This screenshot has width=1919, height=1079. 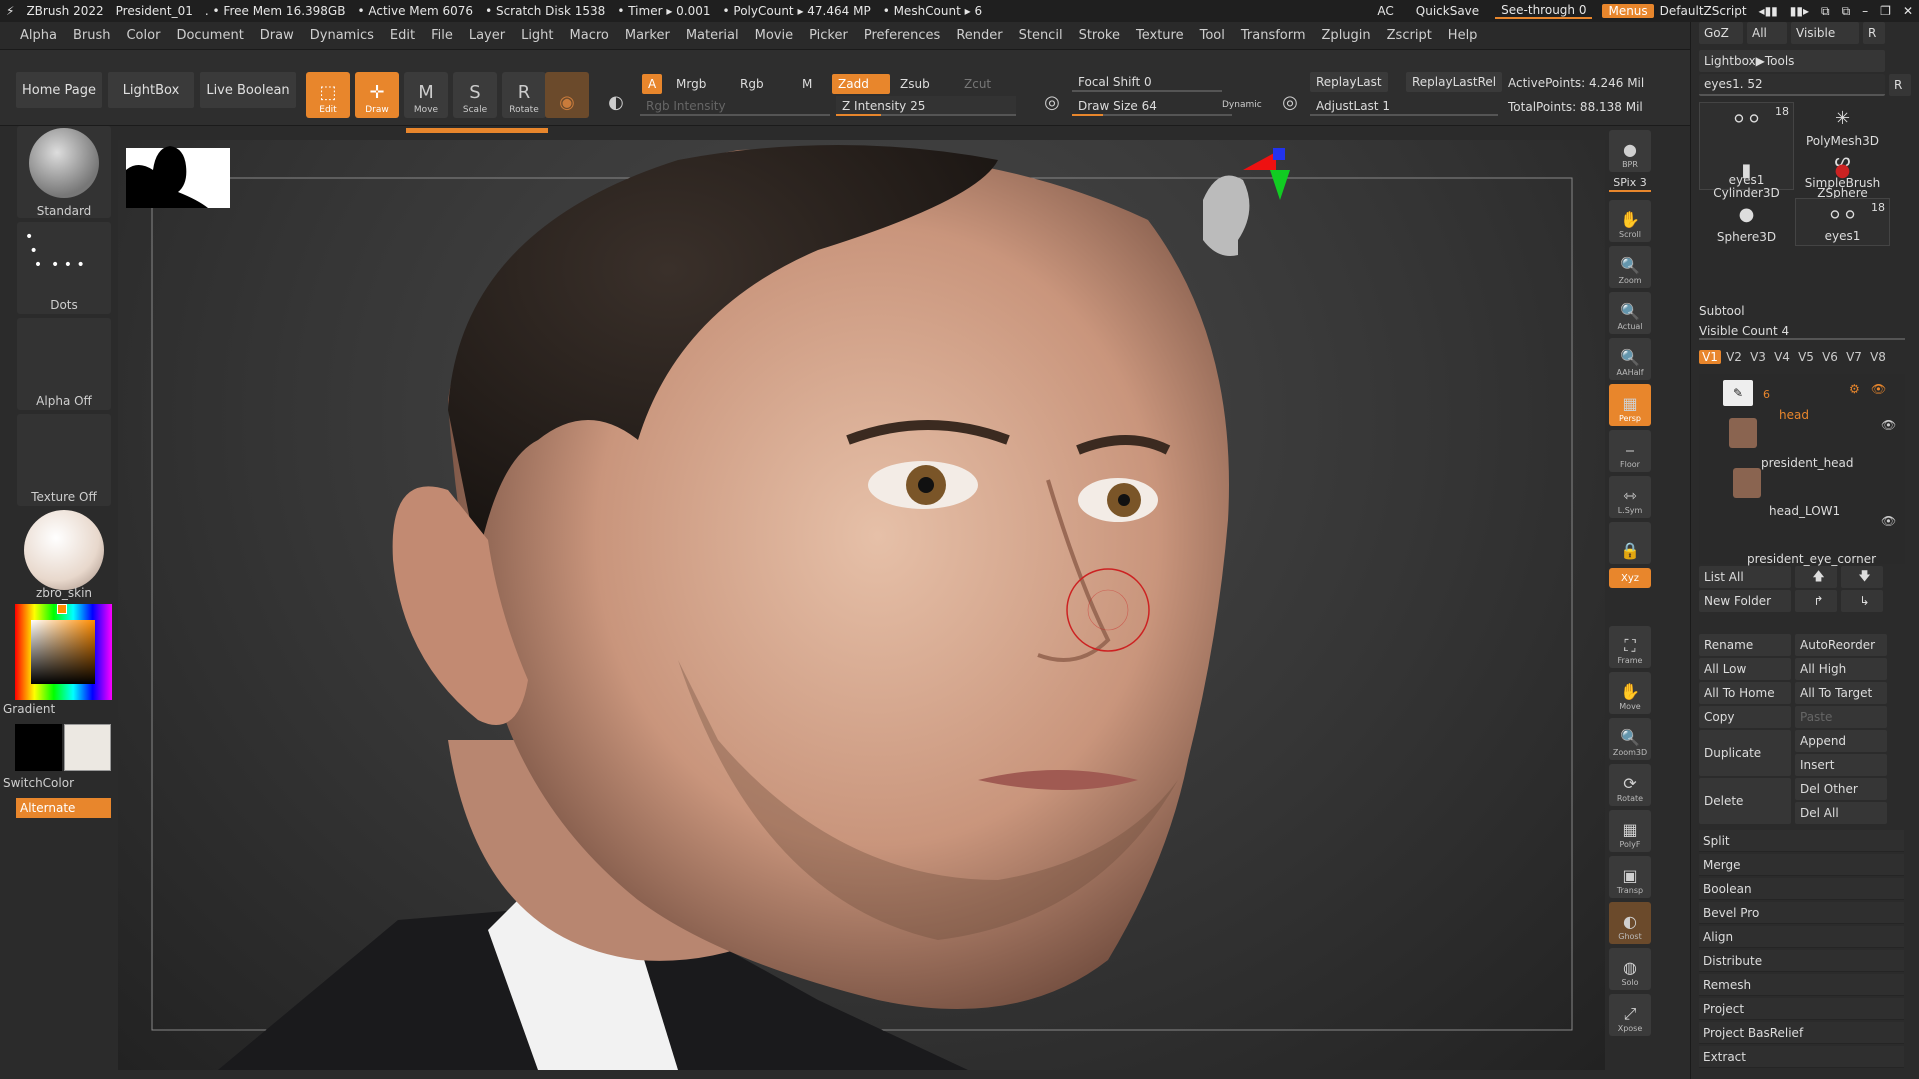 I want to click on folder-out-icon: ↱, so click(x=1816, y=601).